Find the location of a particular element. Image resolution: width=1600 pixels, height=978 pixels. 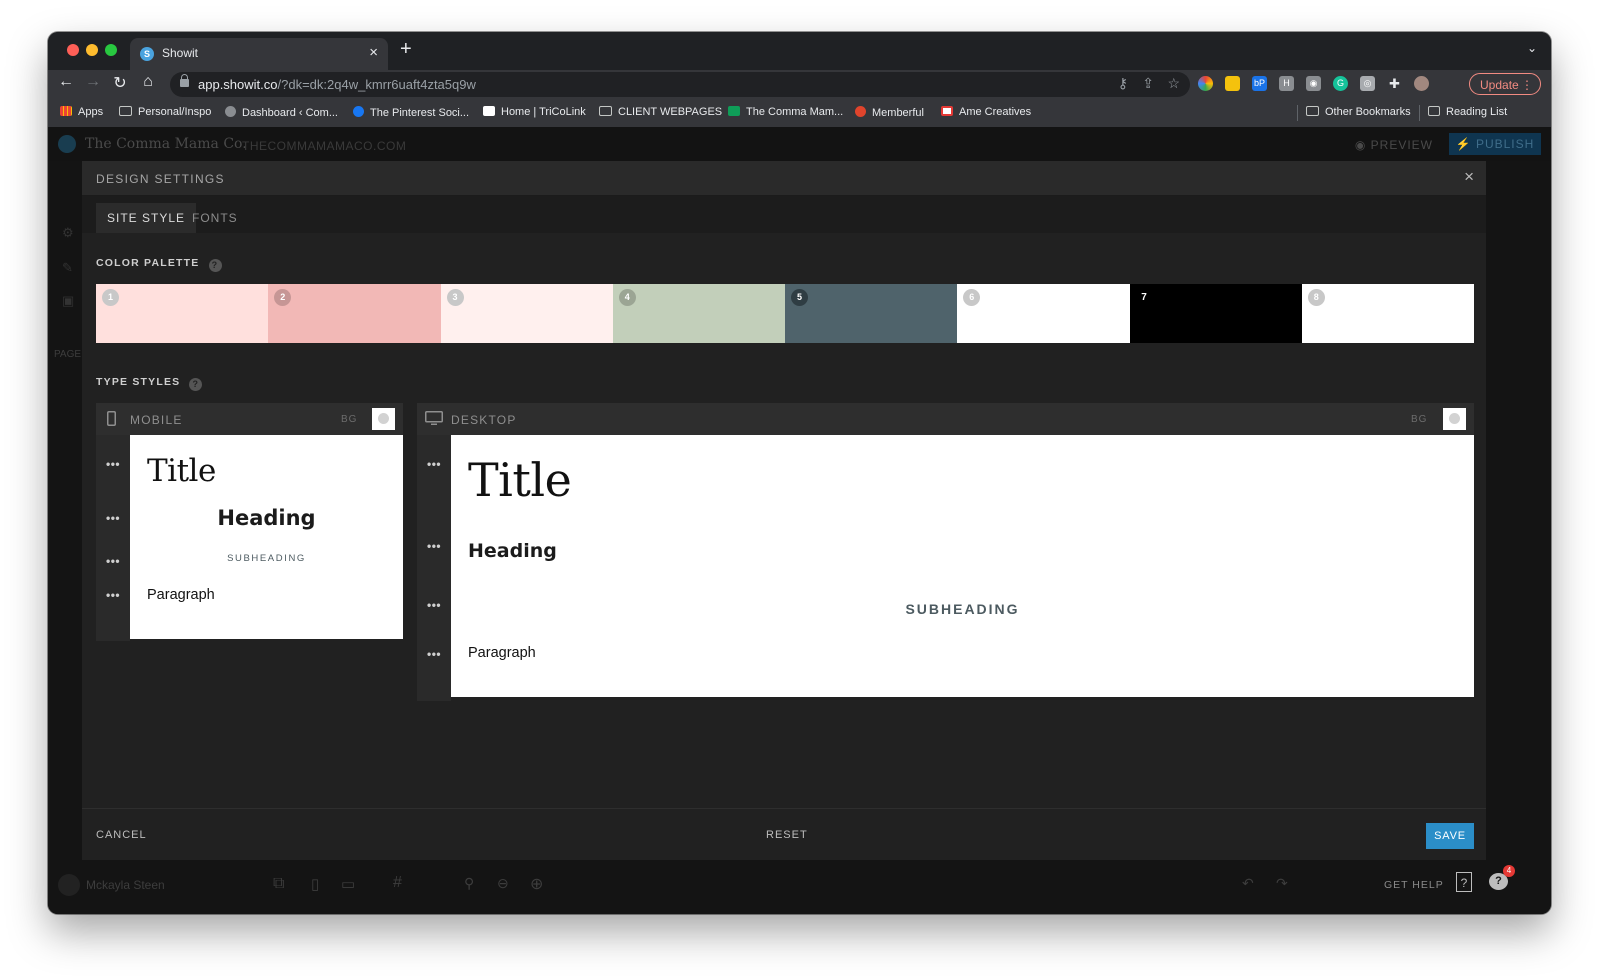

zoom-out-icon: ⊖ is located at coordinates (503, 883).